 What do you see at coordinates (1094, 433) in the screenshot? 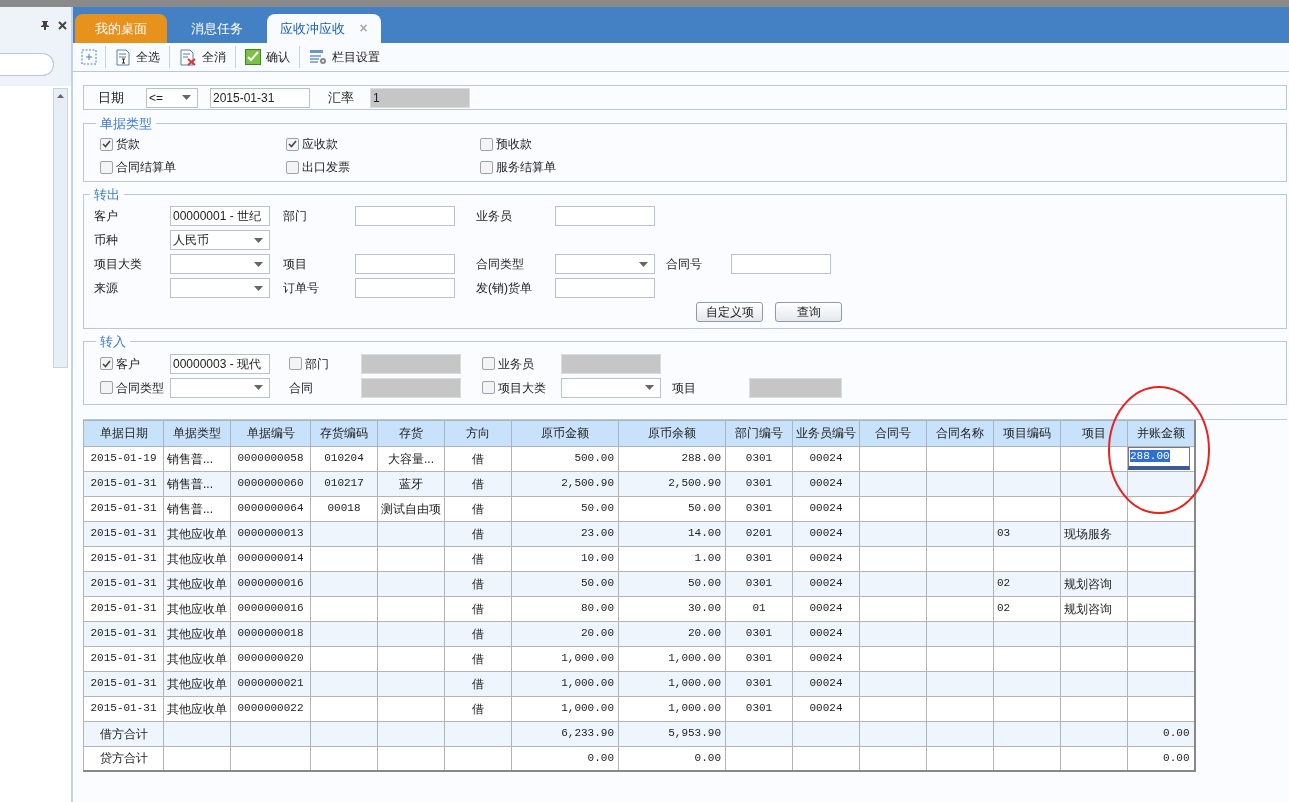
I see `column-header: 项目` at bounding box center [1094, 433].